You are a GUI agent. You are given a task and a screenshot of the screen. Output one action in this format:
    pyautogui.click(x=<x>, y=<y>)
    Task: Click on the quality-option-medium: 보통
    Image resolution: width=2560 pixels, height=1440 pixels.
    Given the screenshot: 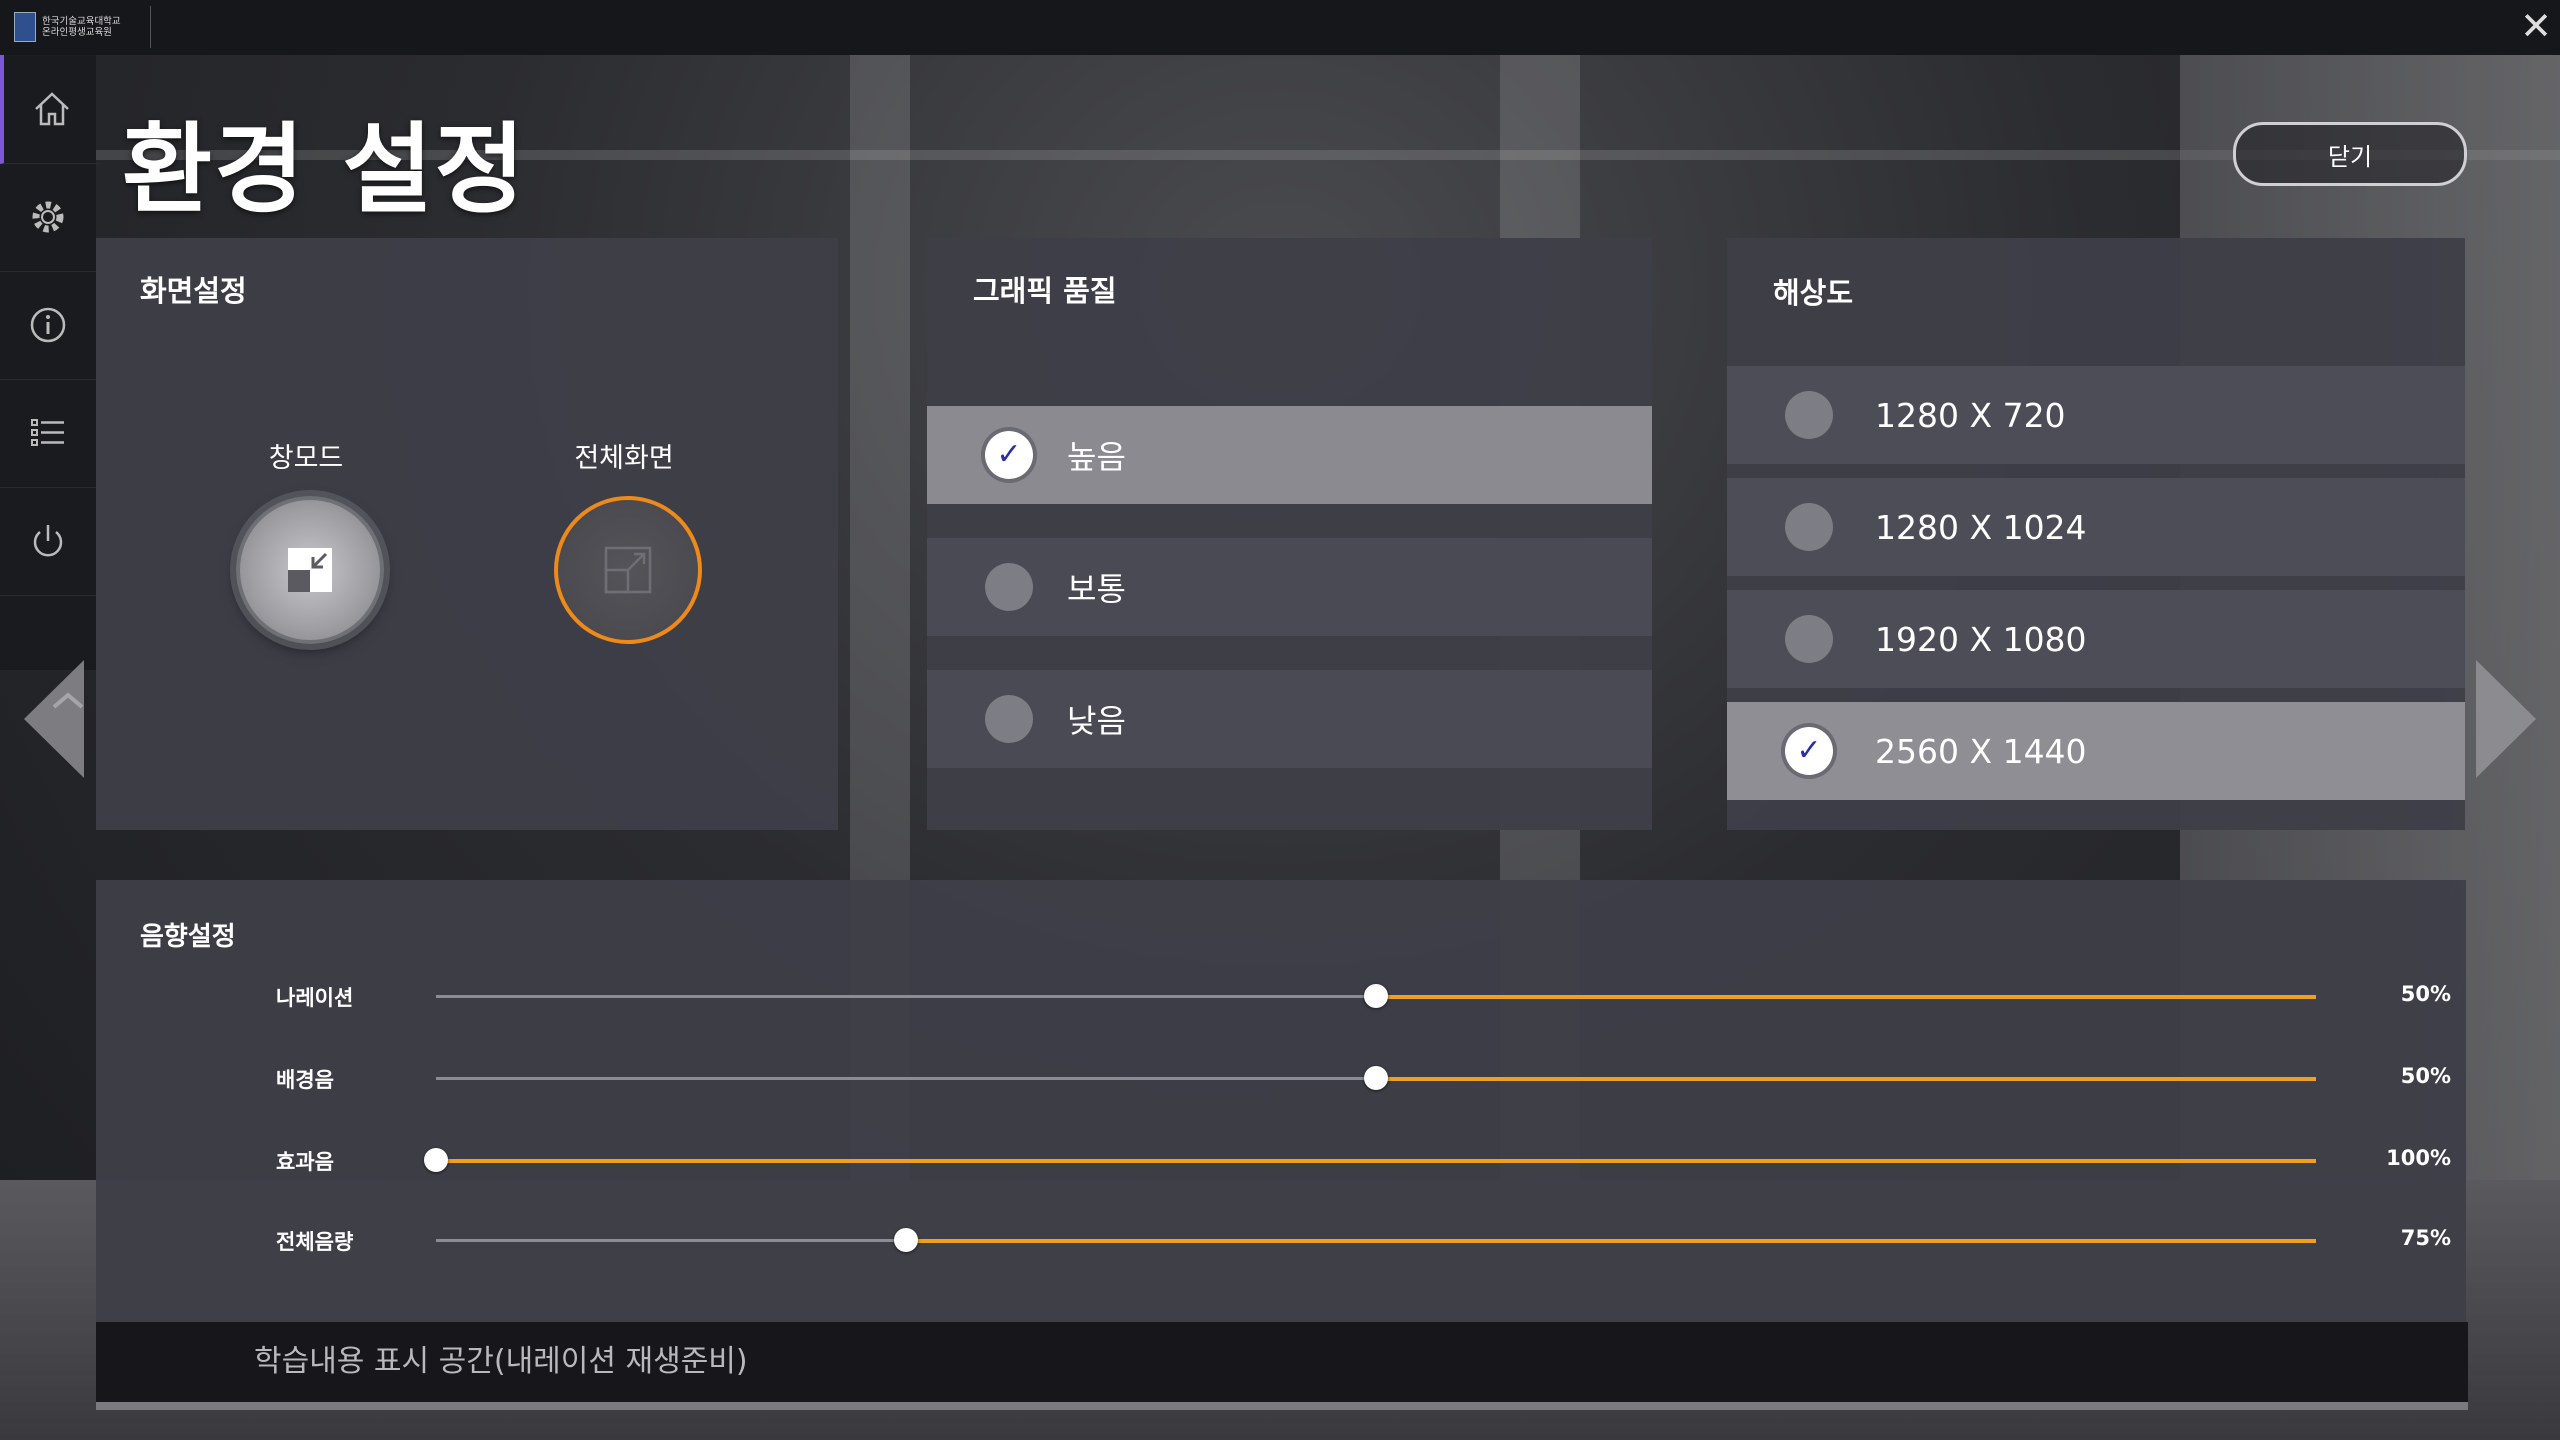 What is the action you would take?
    pyautogui.click(x=1289, y=587)
    